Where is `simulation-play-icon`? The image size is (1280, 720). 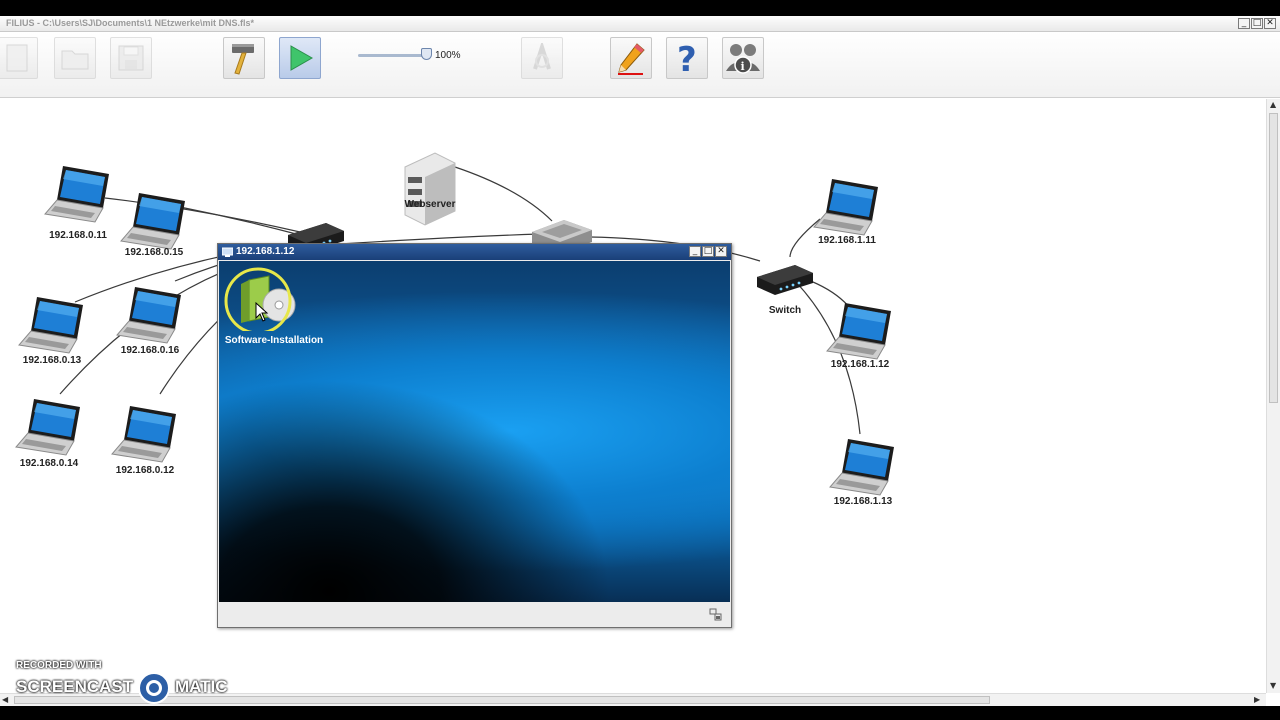
simulation-play-icon is located at coordinates (302, 58).